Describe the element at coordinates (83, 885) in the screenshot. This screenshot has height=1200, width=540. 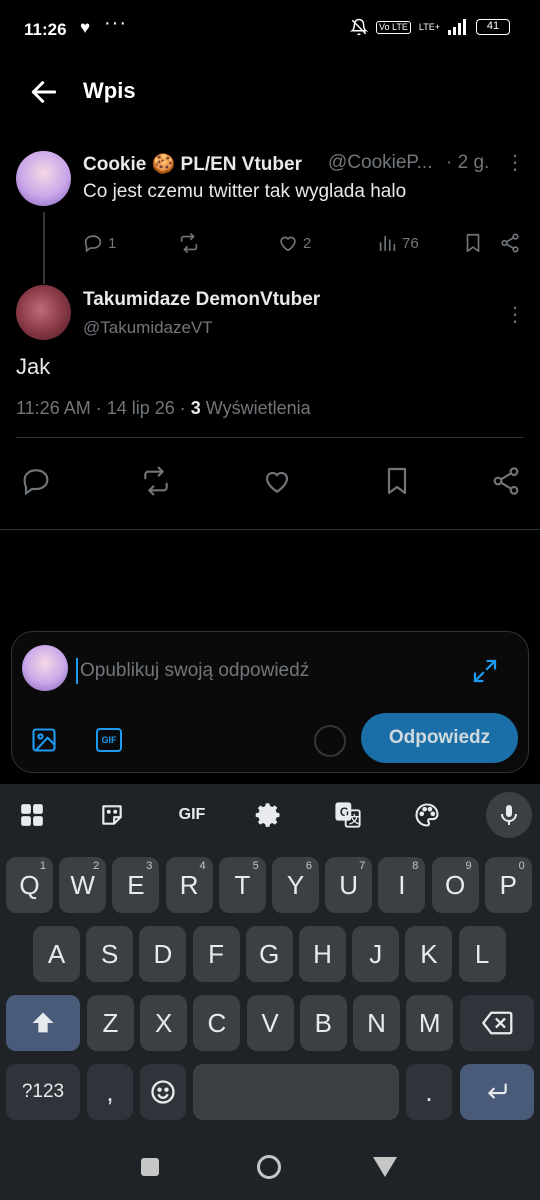
I see `key-w: W2` at that location.